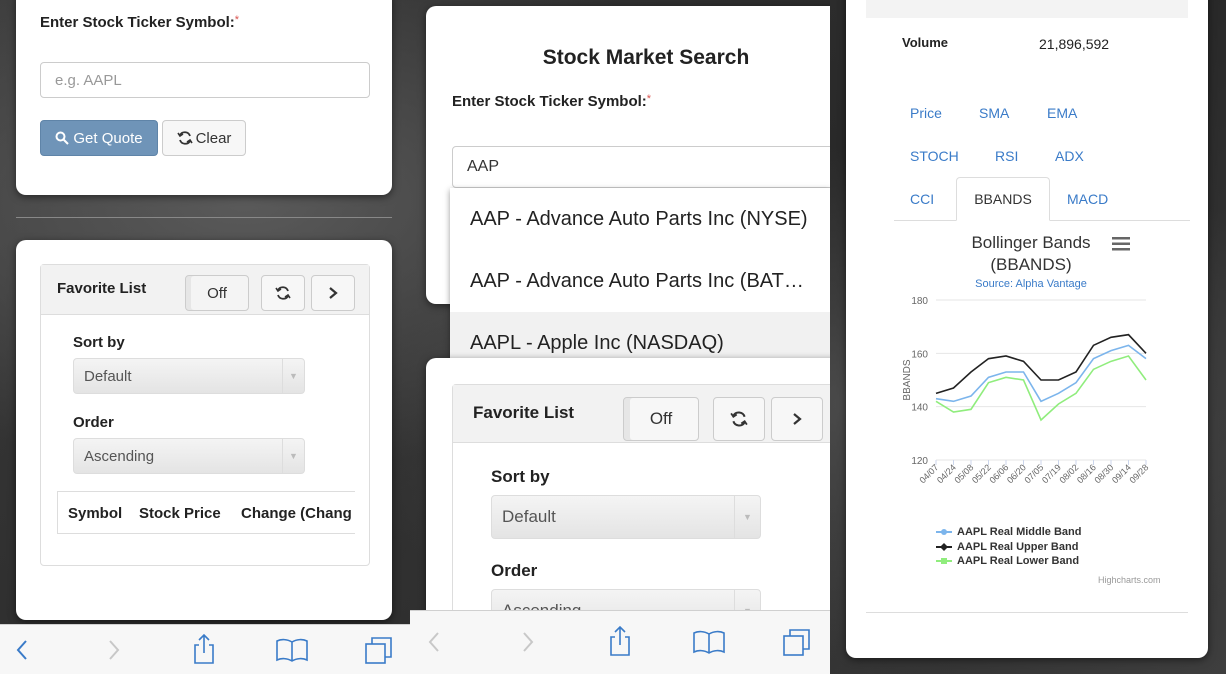 This screenshot has height=674, width=1226. What do you see at coordinates (1068, 473) in the screenshot?
I see `x-tick-label: 08/02` at bounding box center [1068, 473].